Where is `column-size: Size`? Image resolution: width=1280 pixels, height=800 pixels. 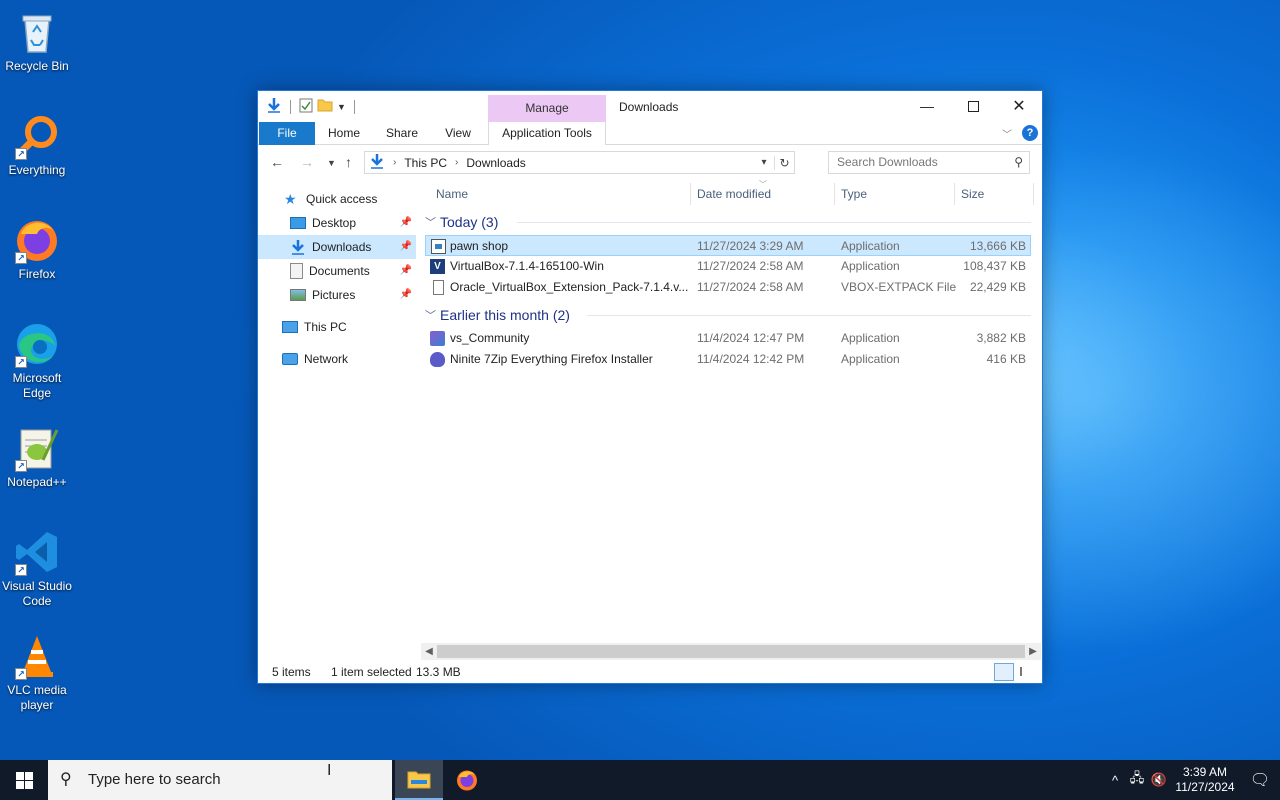 column-size: Size is located at coordinates (972, 194).